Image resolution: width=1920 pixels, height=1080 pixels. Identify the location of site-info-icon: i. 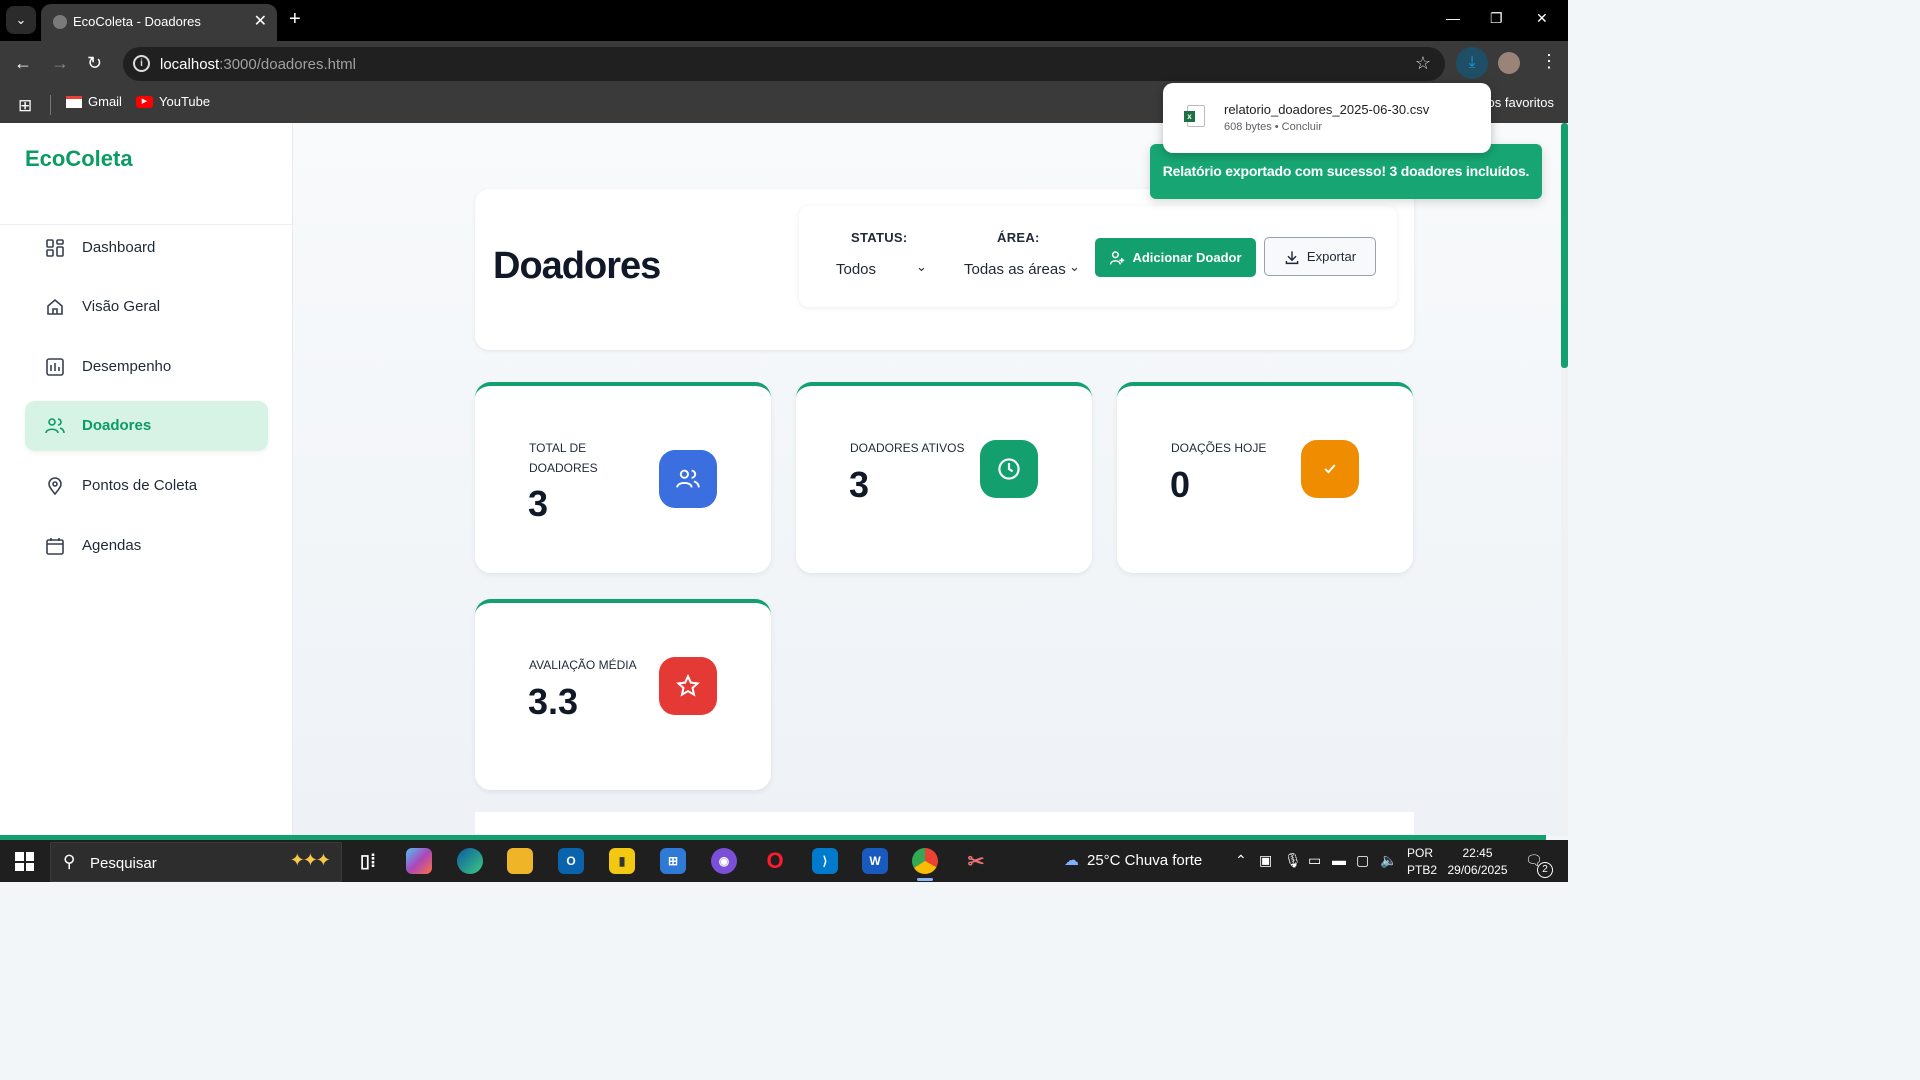
(141, 63).